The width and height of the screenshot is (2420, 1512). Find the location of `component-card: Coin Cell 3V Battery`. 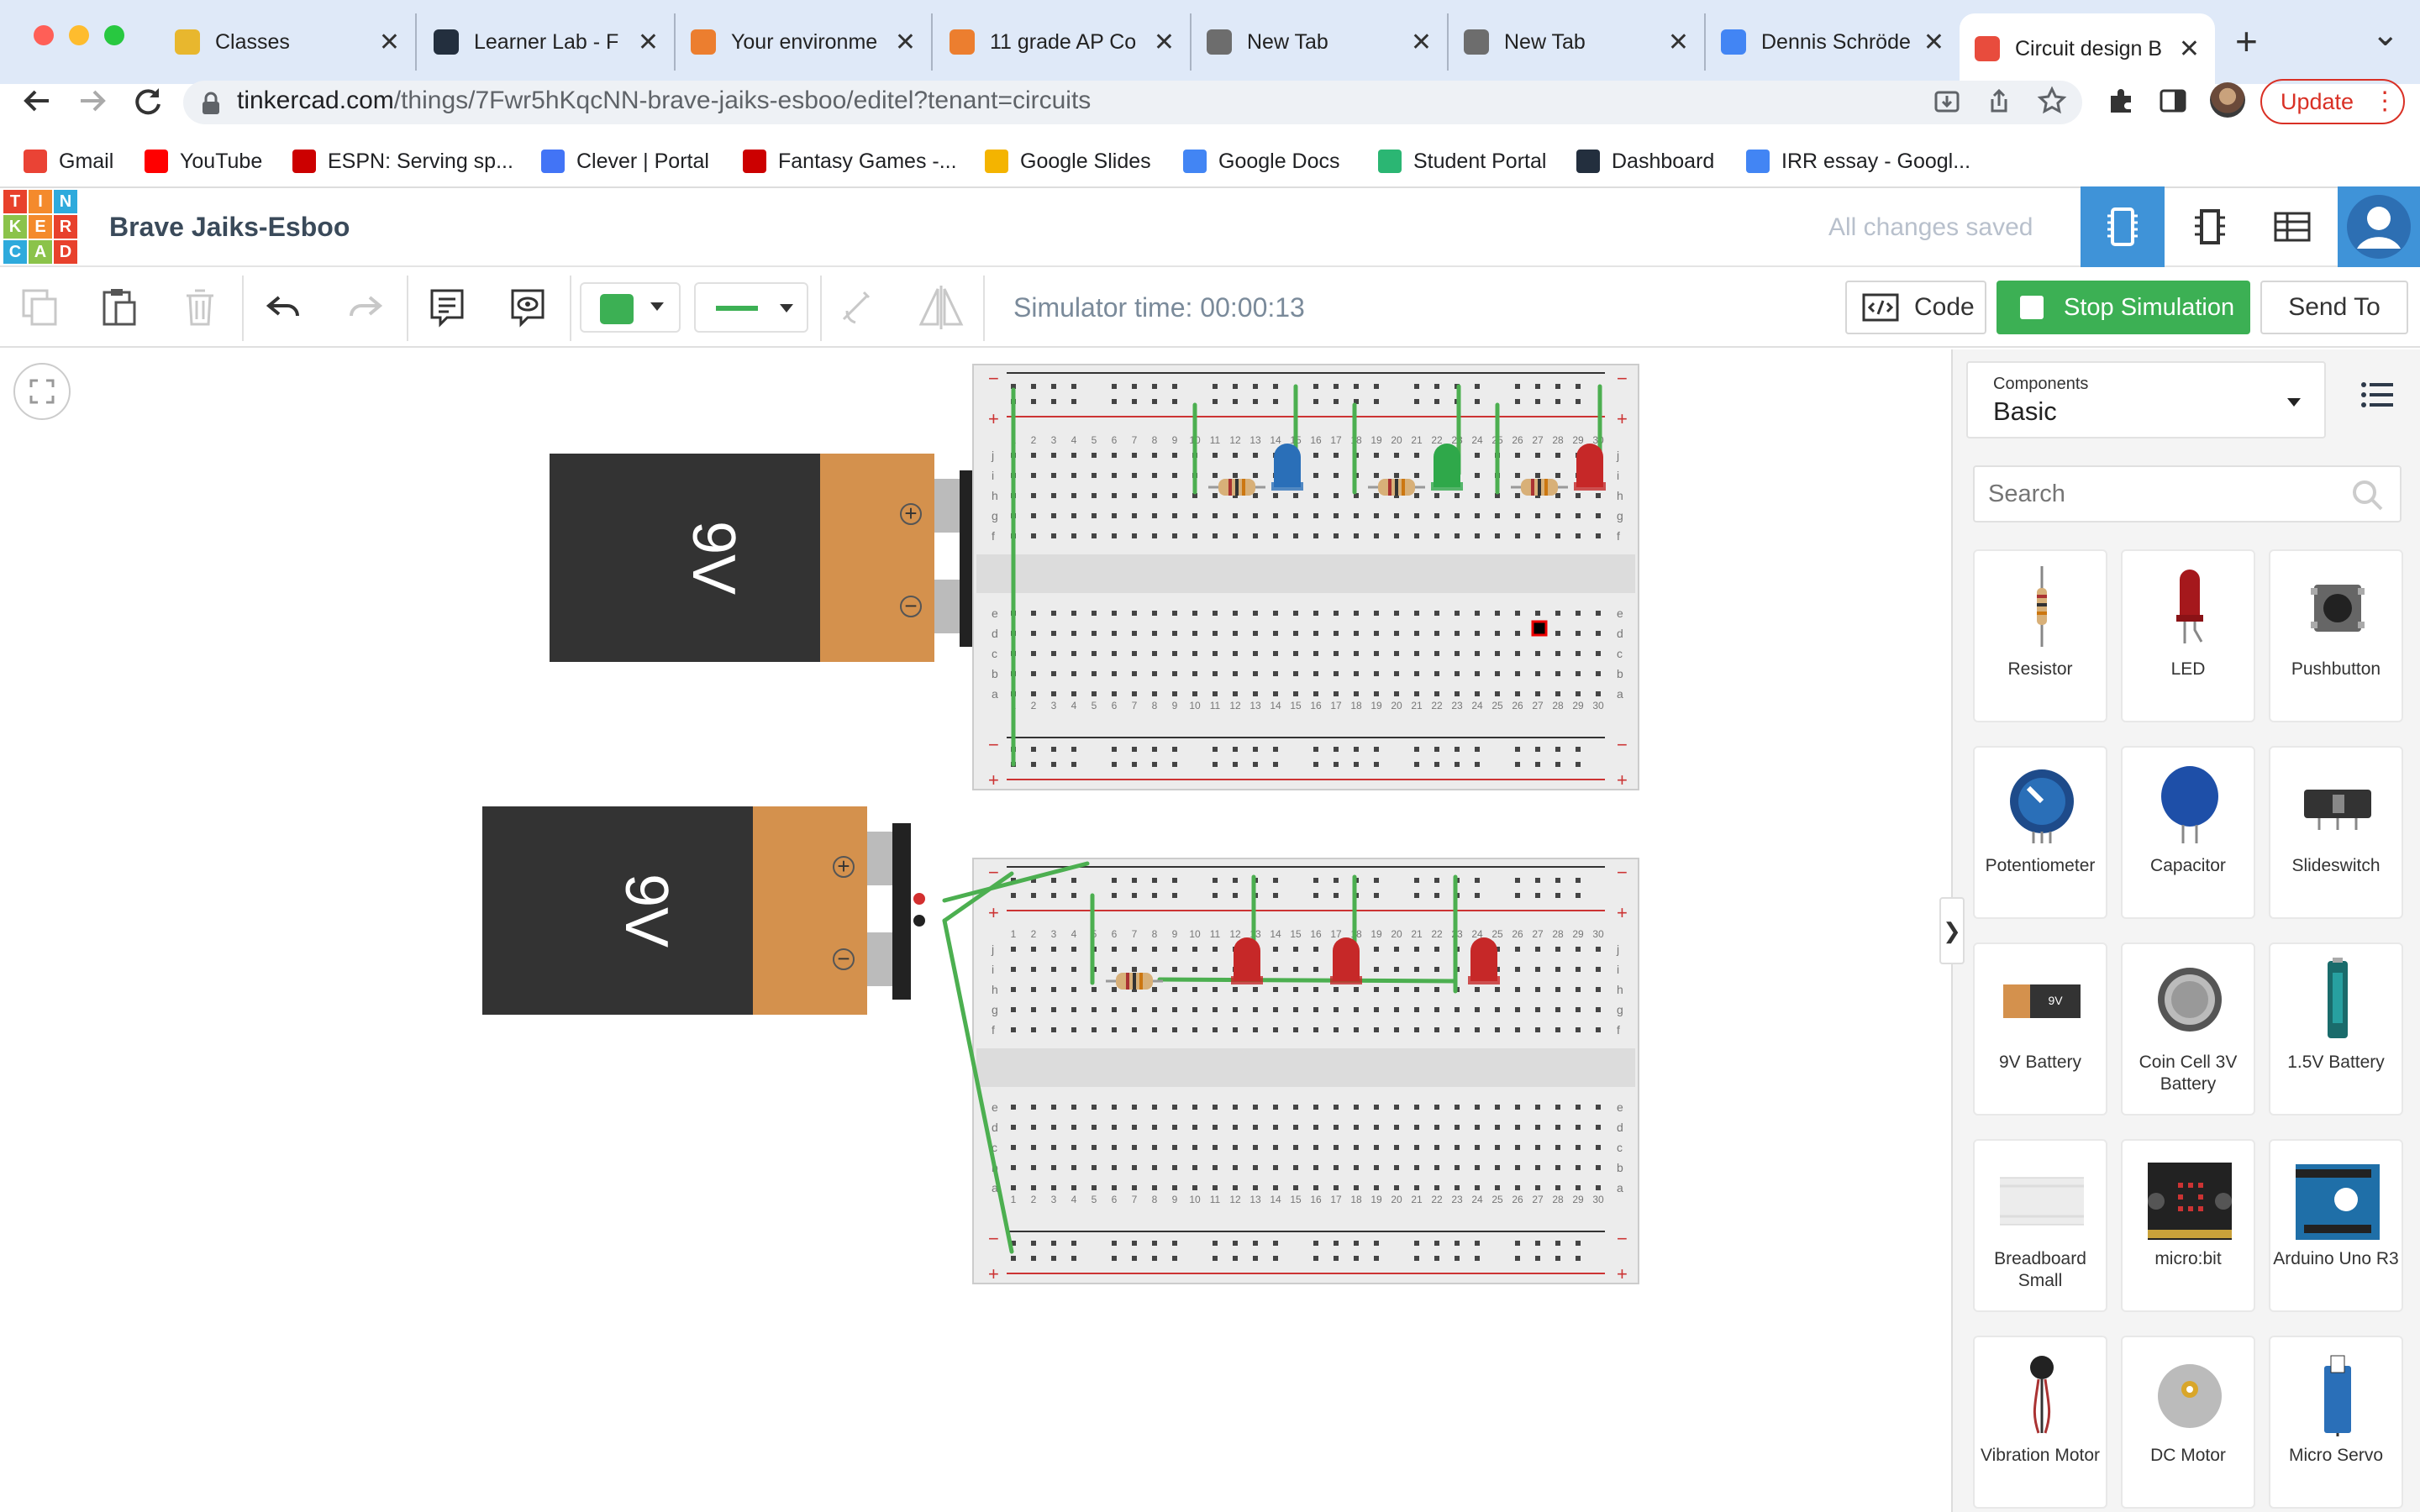

component-card: Coin Cell 3V Battery is located at coordinates (2188, 1029).